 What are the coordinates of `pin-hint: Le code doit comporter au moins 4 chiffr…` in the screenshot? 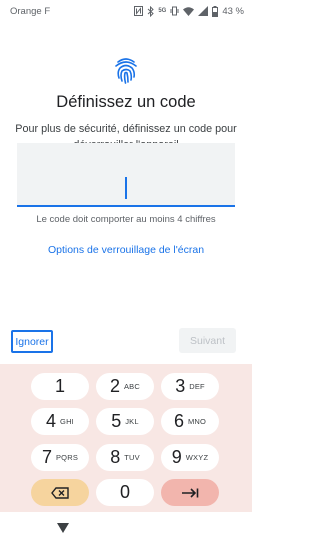 It's located at (126, 219).